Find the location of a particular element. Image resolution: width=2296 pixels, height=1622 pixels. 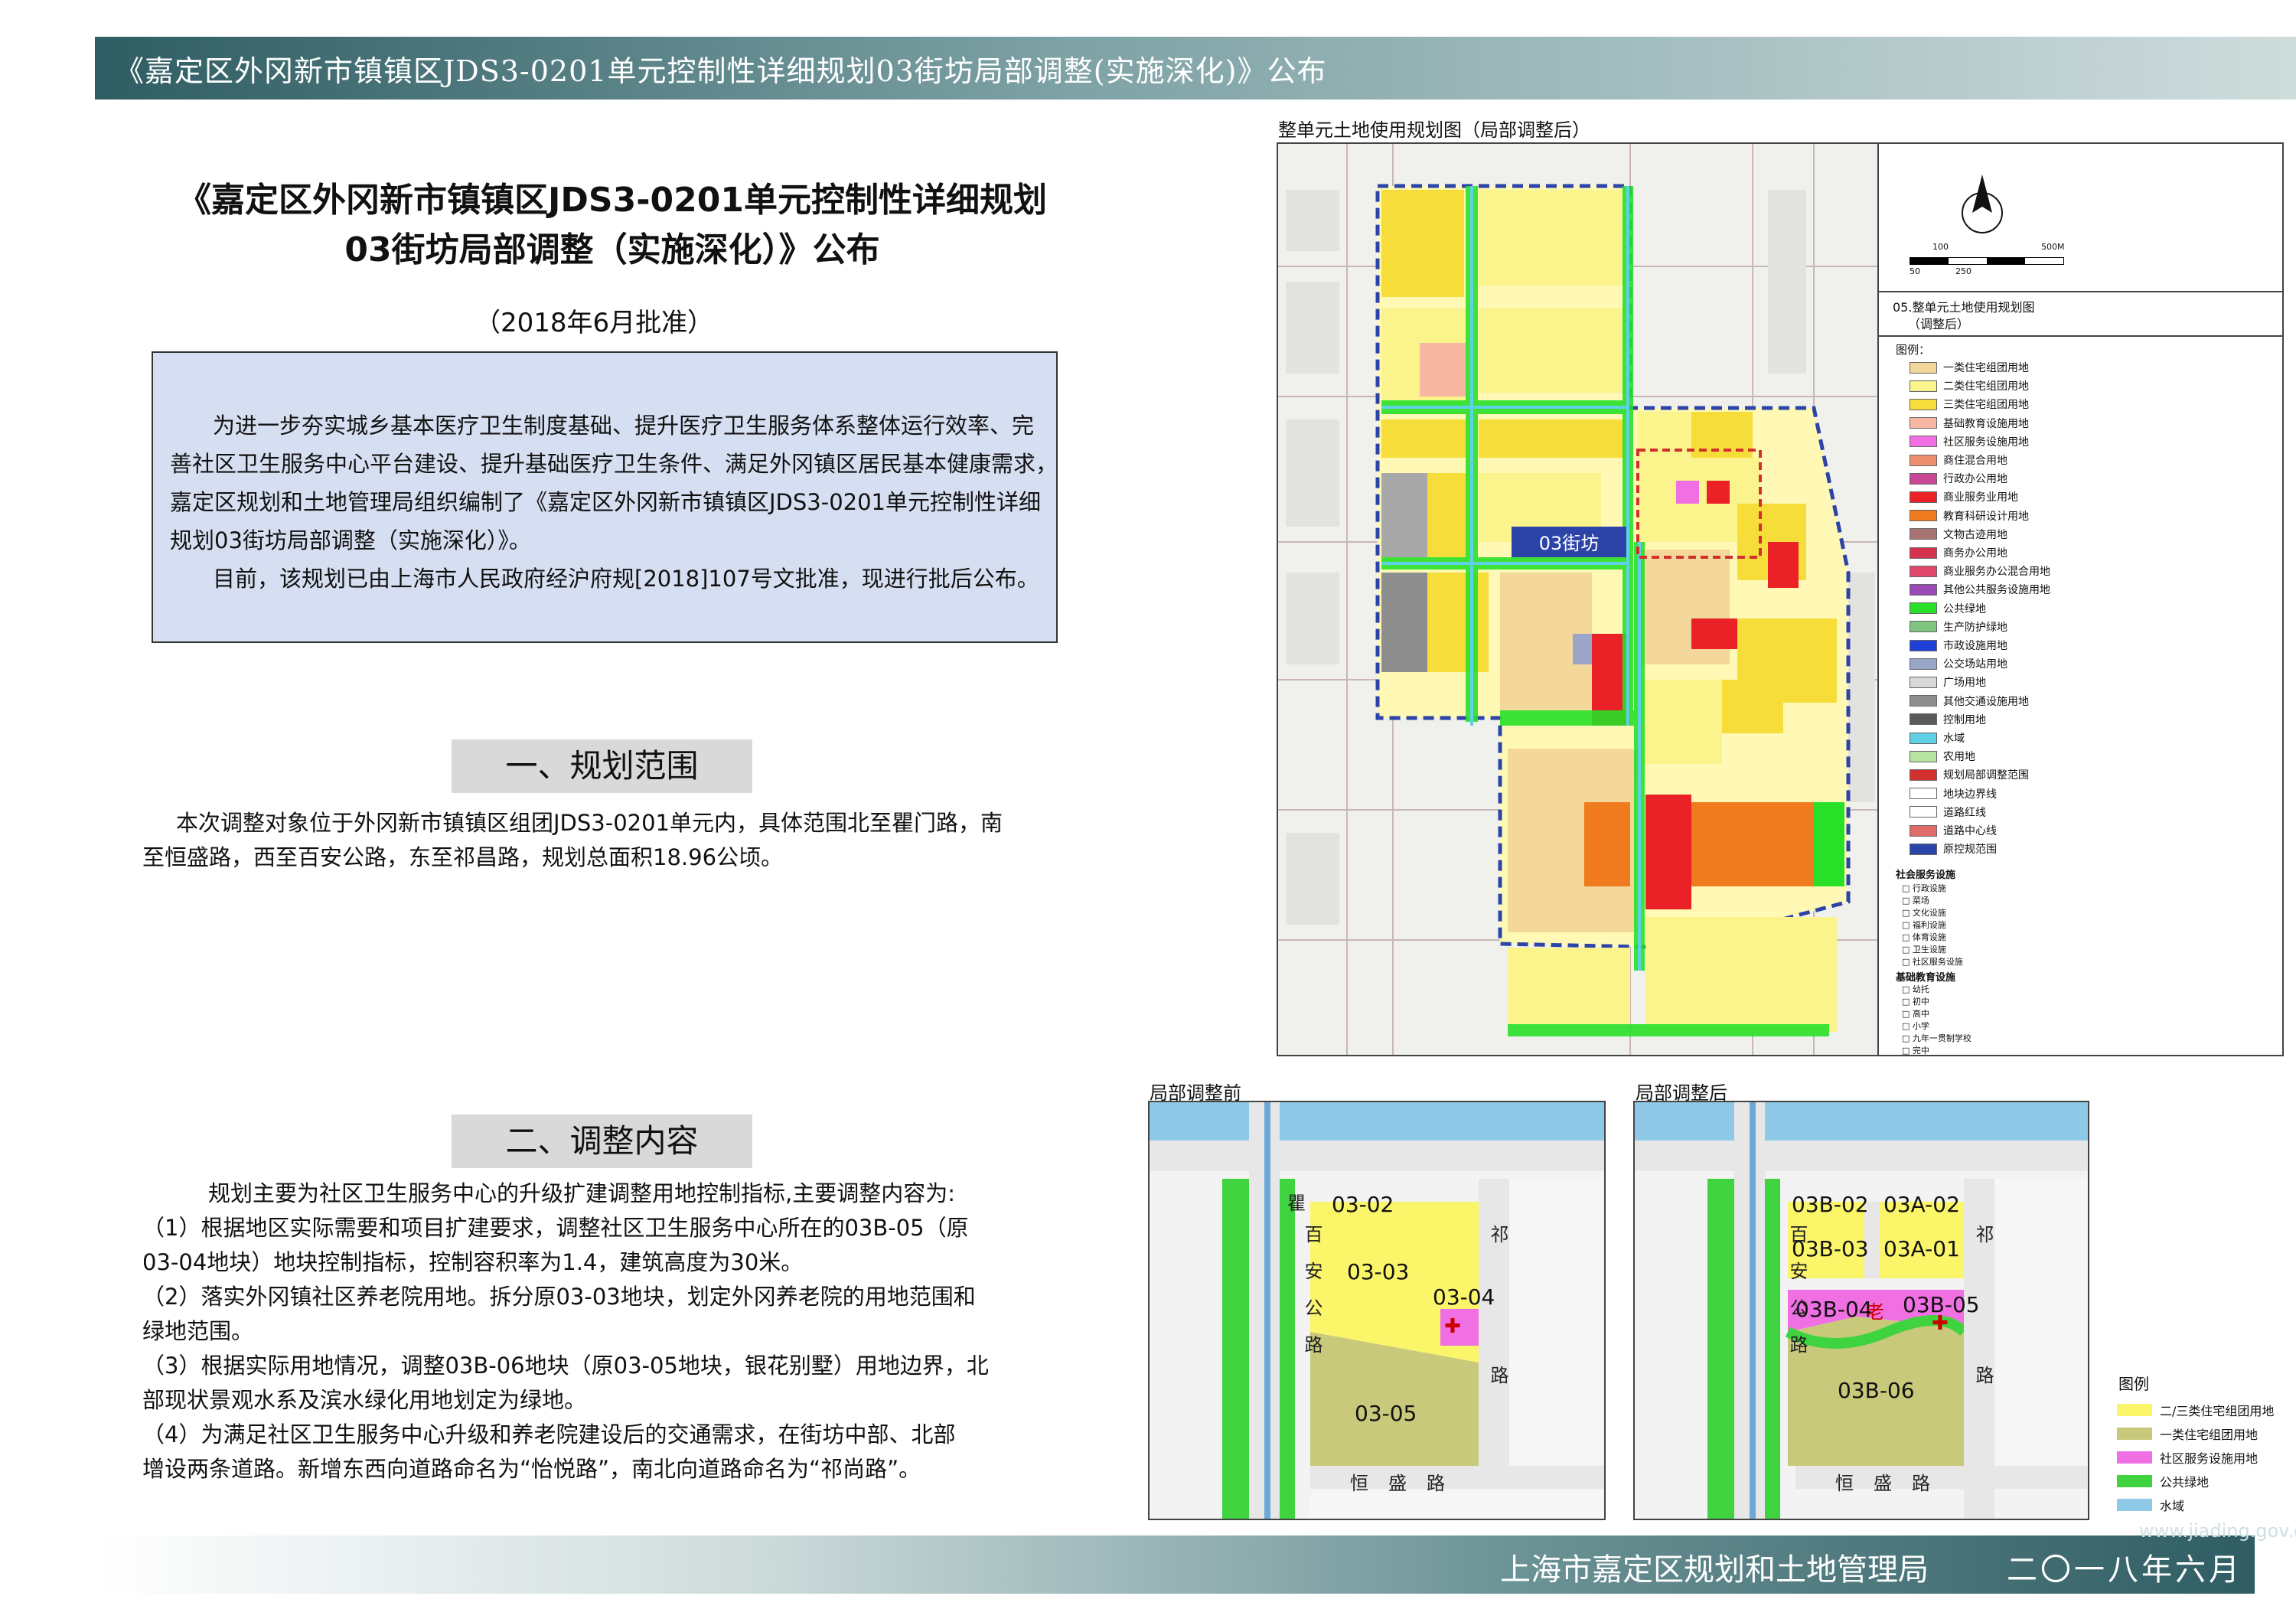

legend-item: 地块边界线 is located at coordinates (1953, 794).